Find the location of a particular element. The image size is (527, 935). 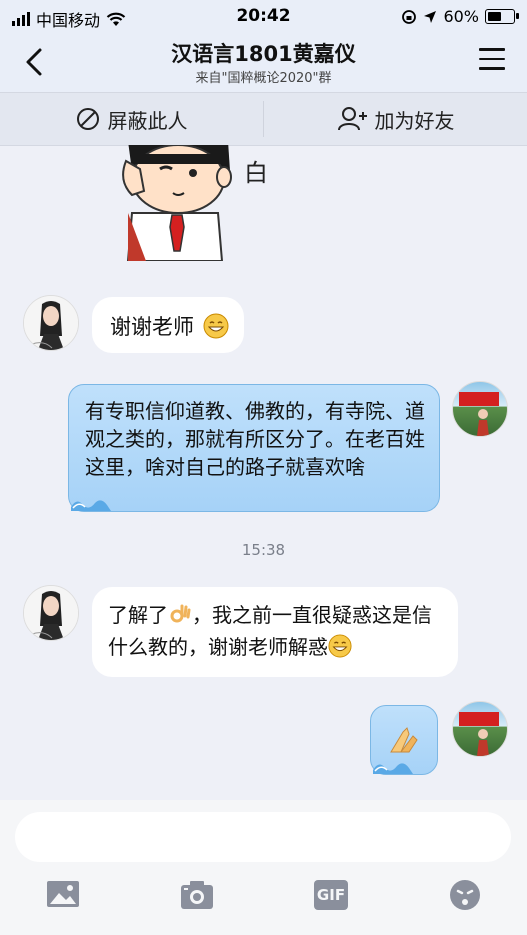

camera-icon is located at coordinates (197, 895).